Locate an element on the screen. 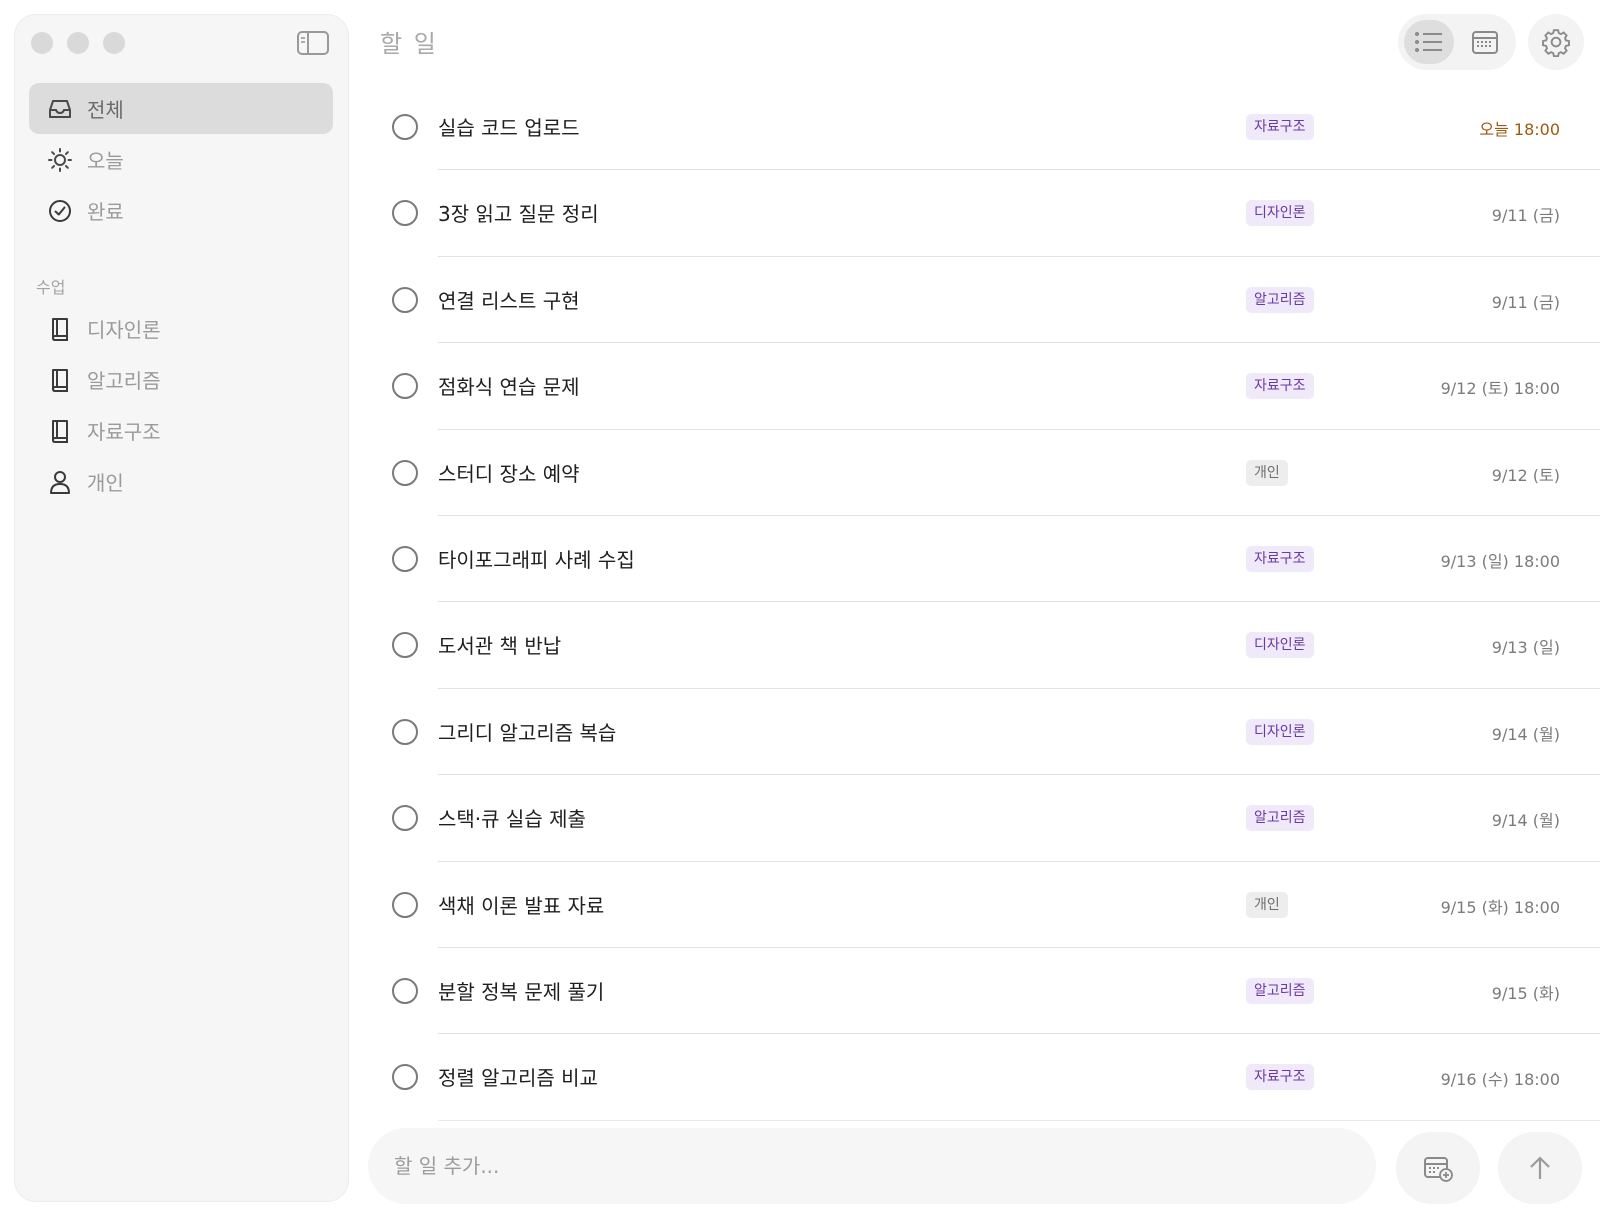 The height and width of the screenshot is (1216, 1600). sidebar-toggle-icon is located at coordinates (313, 43).